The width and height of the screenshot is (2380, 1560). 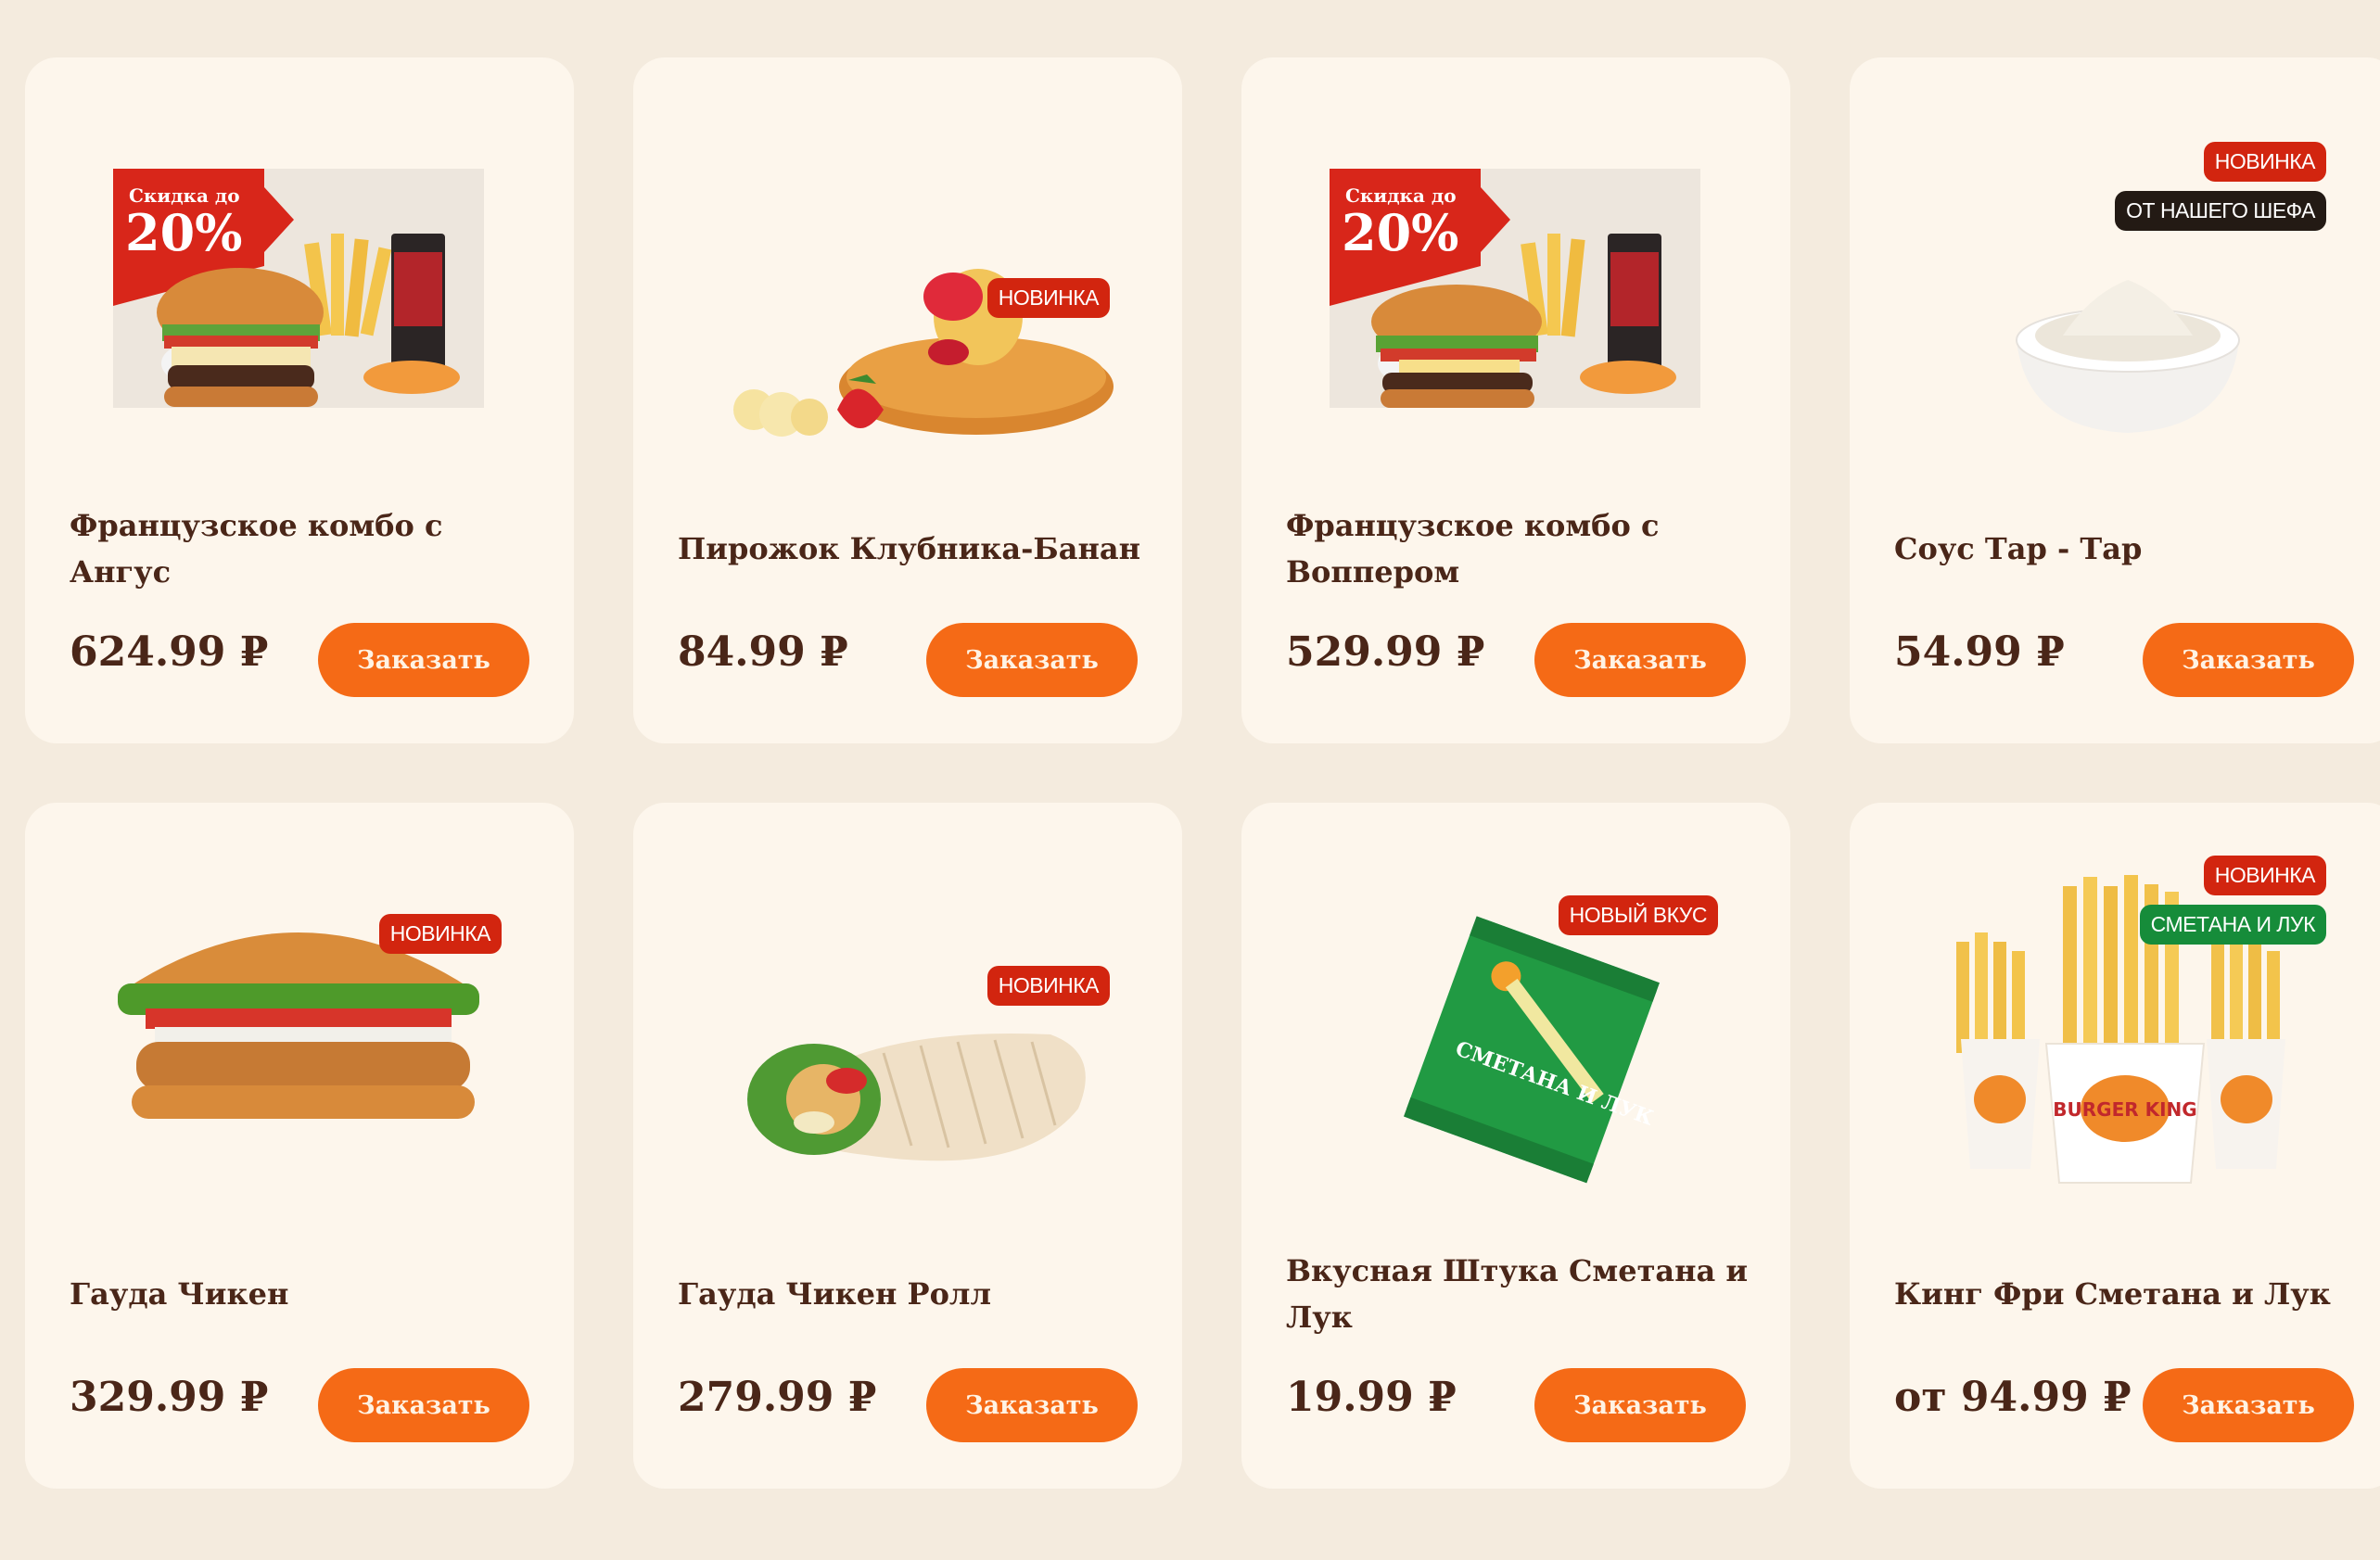 What do you see at coordinates (2127, 549) in the screenshot?
I see `product-name: Соус Тар - Тар` at bounding box center [2127, 549].